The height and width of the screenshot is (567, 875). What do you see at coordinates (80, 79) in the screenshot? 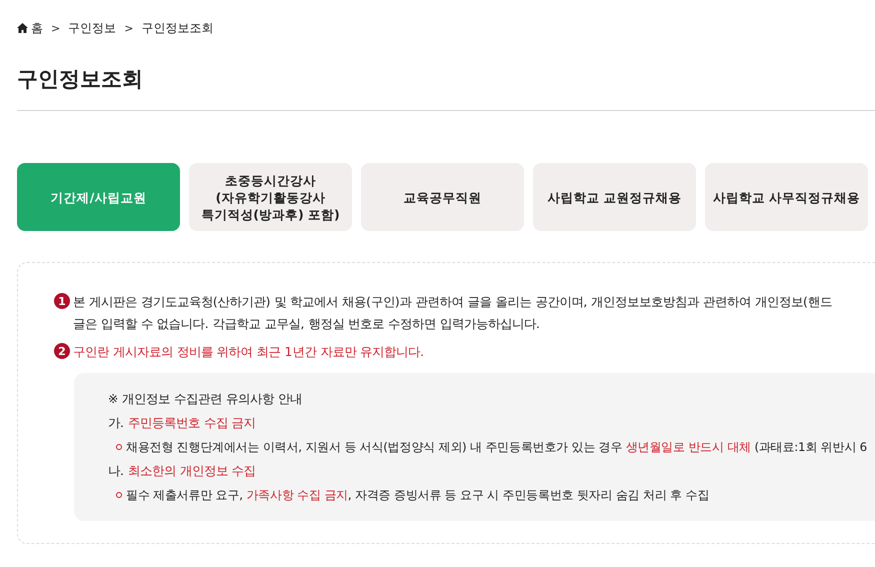
I see `page-title: 구인정보조회` at bounding box center [80, 79].